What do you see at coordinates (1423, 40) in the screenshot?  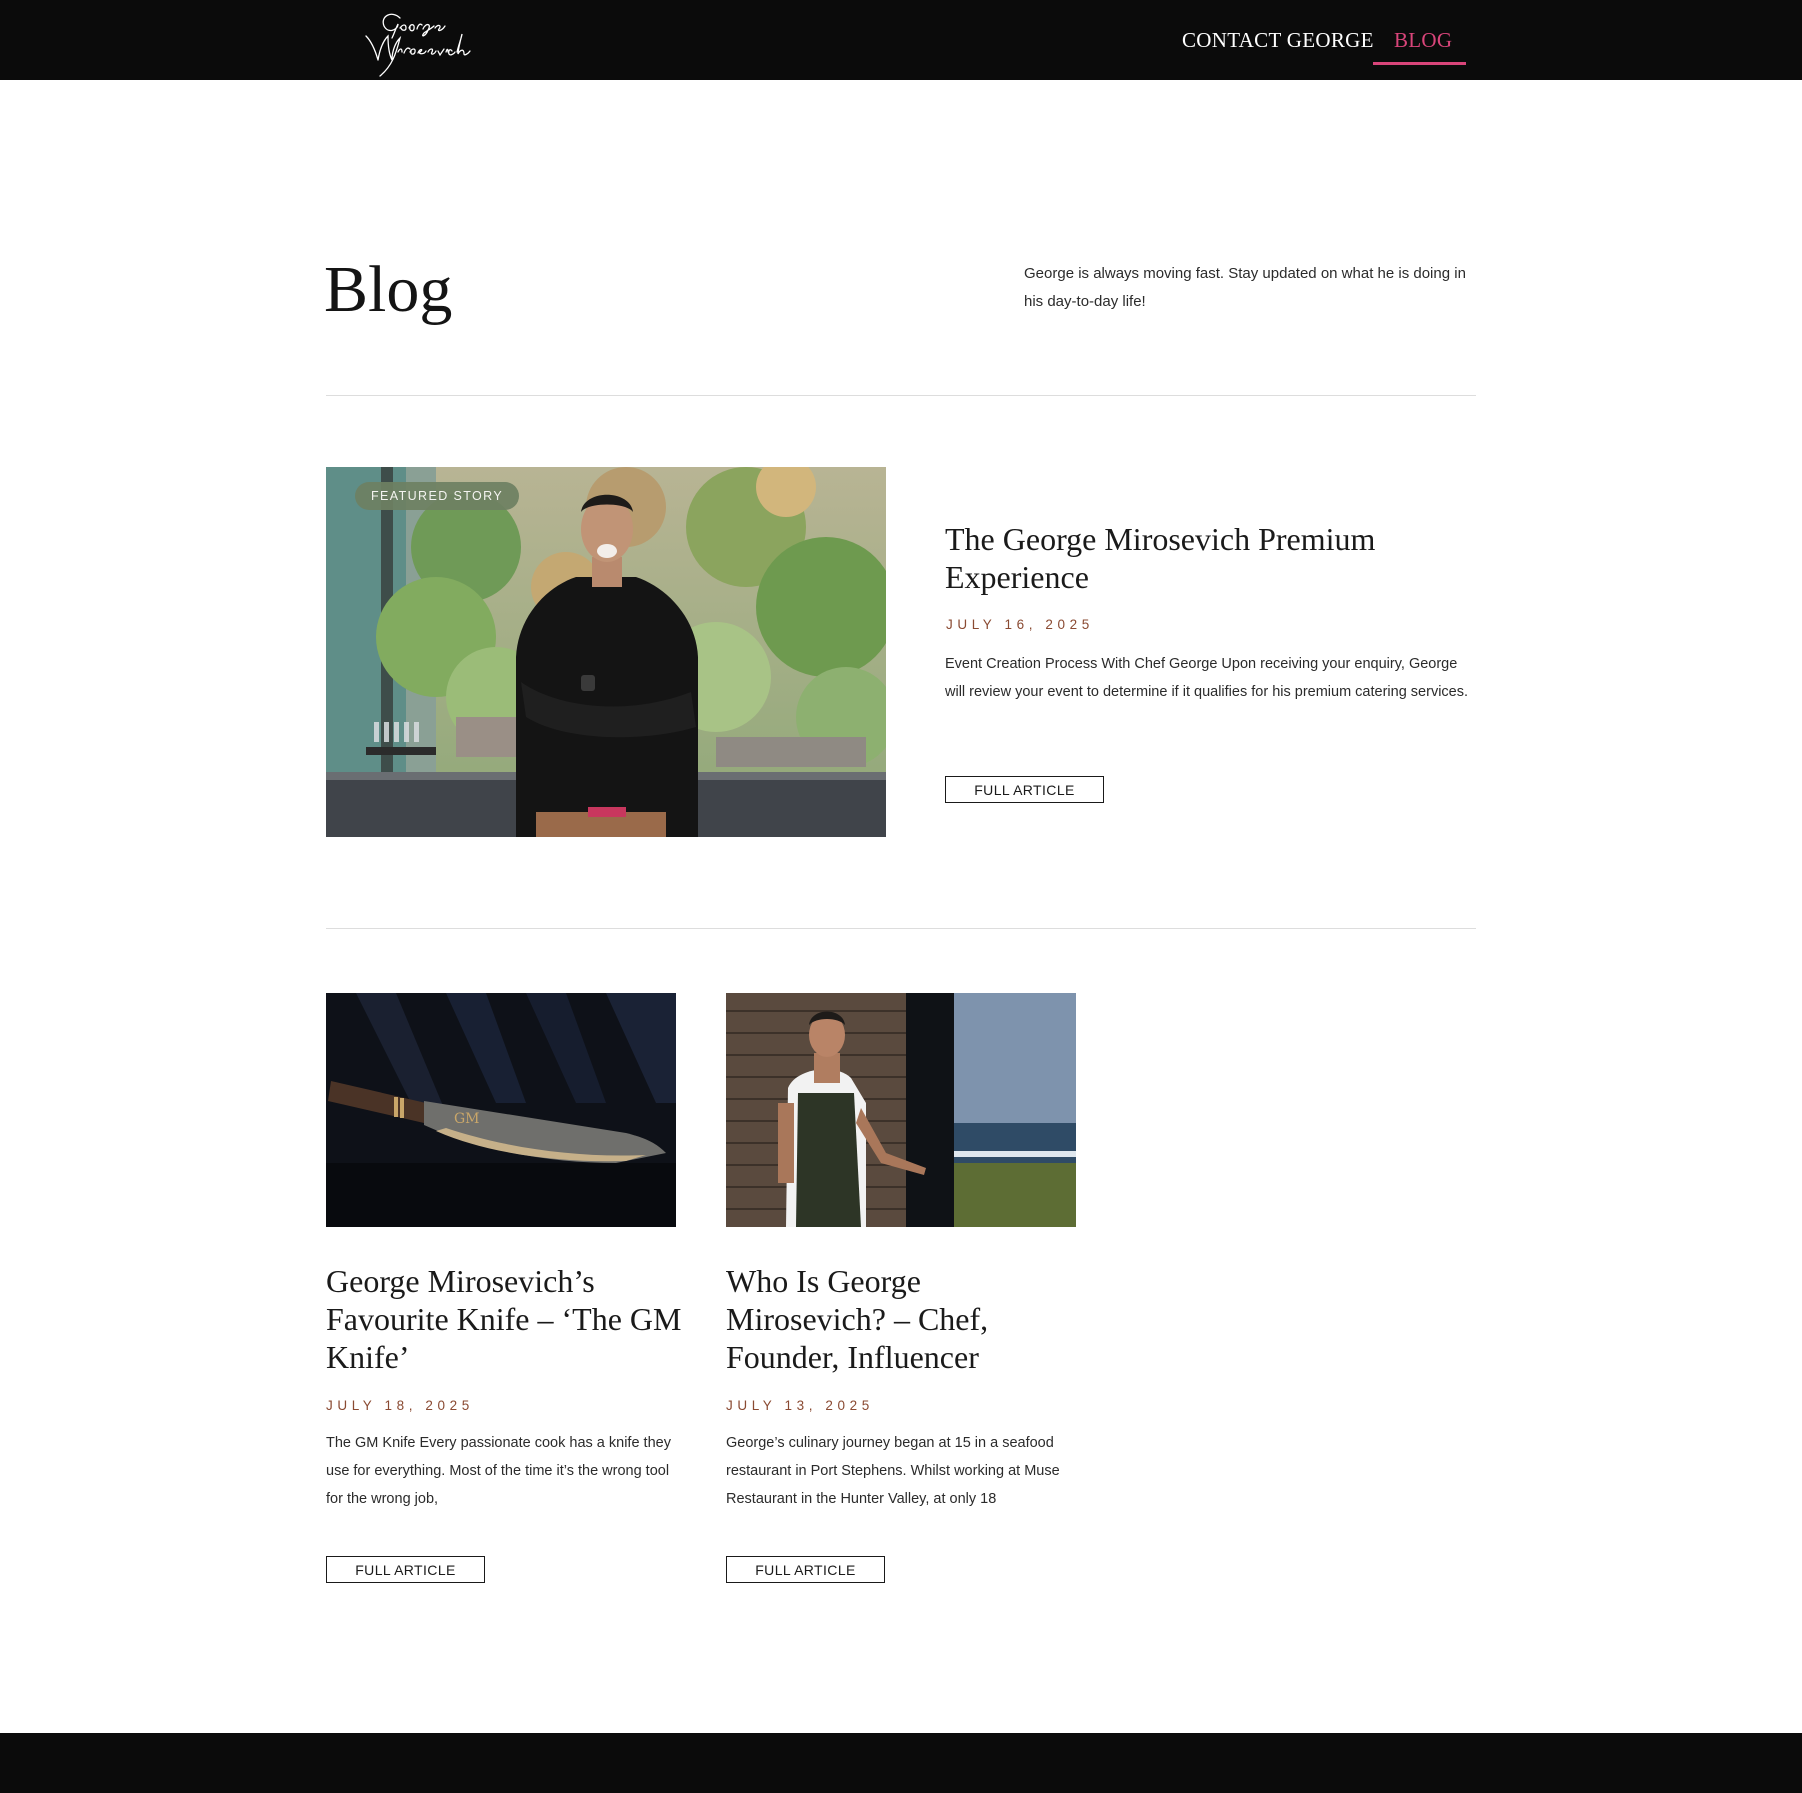 I see `nav-blog: BLOG` at bounding box center [1423, 40].